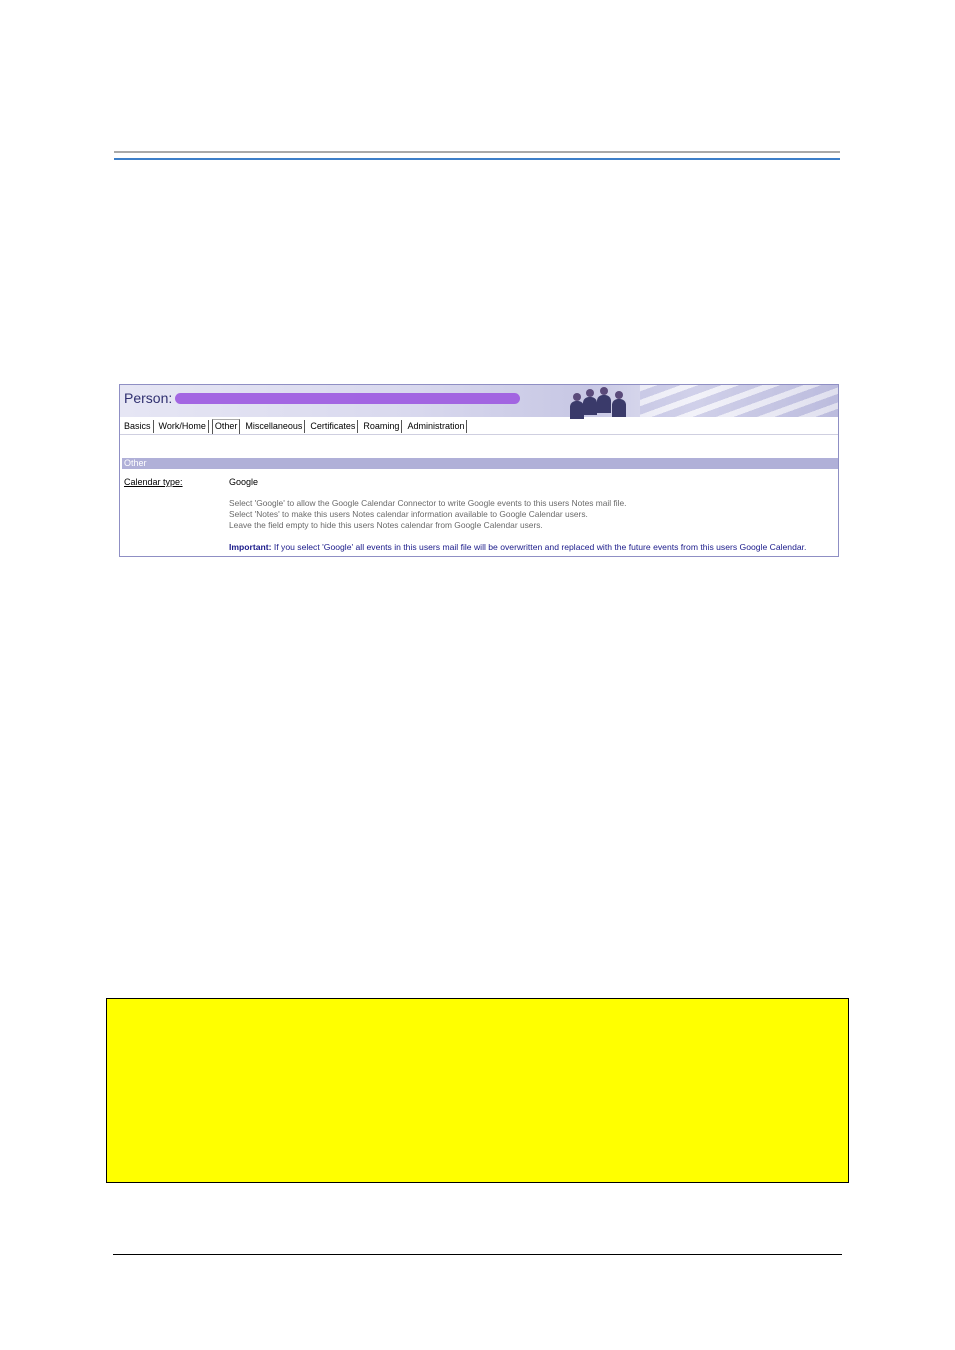 The image size is (955, 1350). I want to click on tab-other: Other, so click(226, 426).